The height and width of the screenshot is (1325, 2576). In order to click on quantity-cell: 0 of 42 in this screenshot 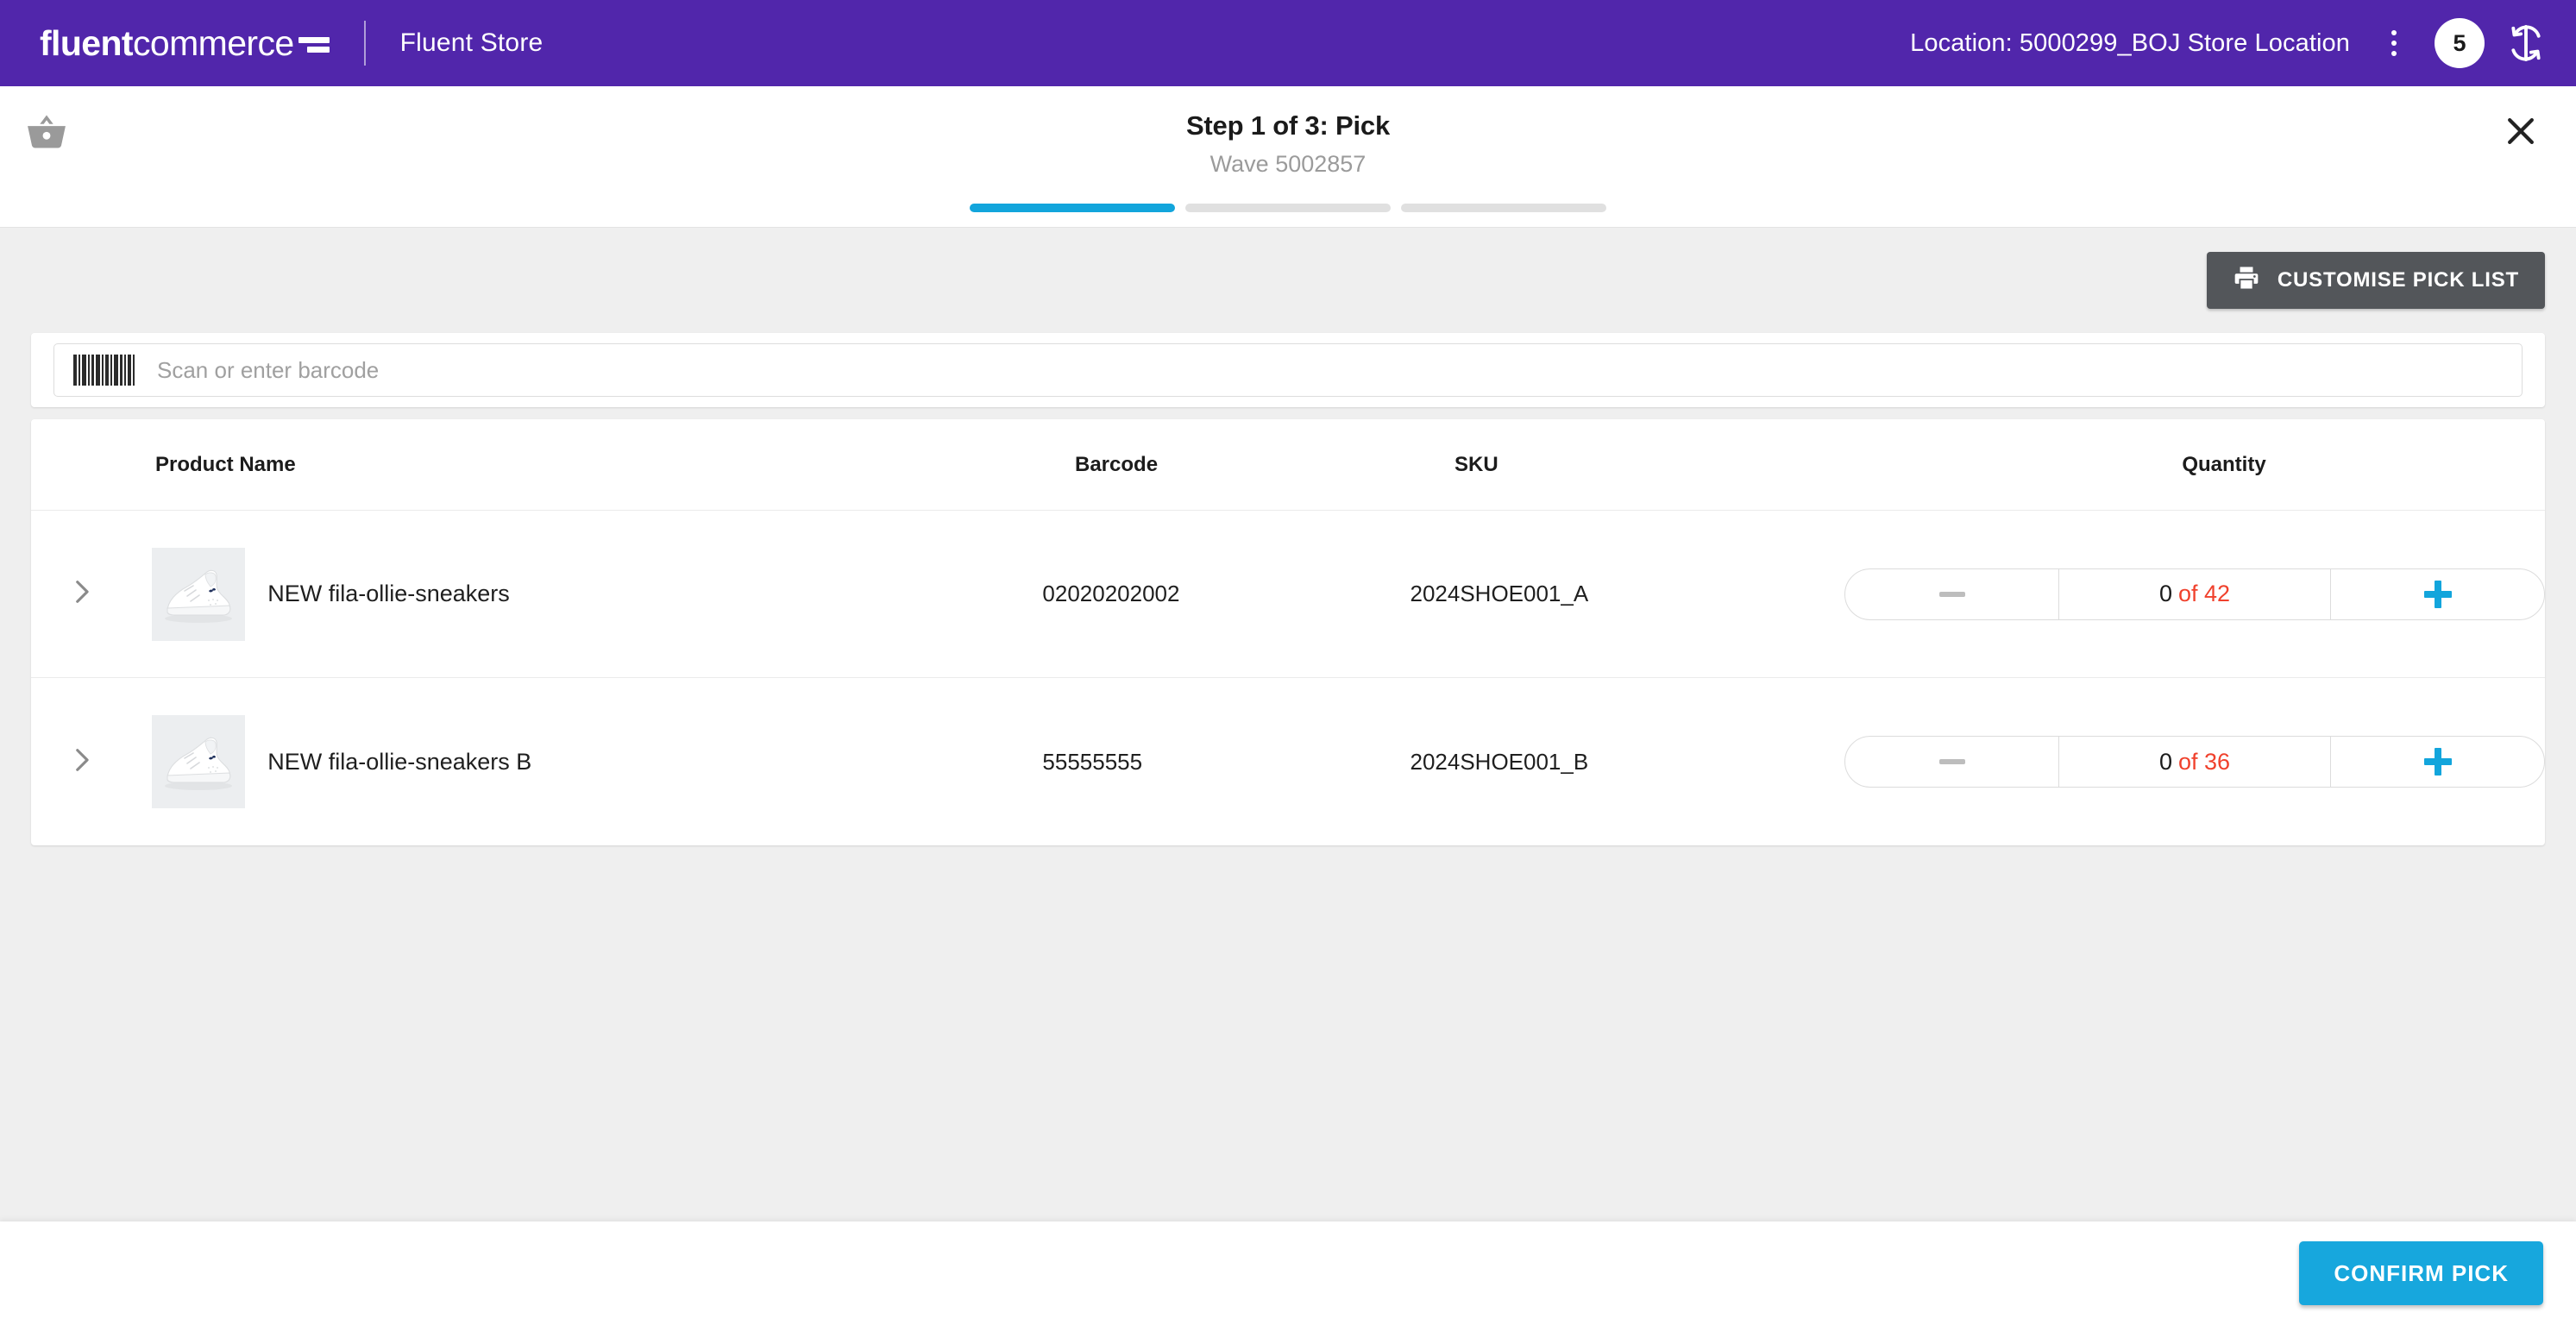, I will do `click(2194, 594)`.